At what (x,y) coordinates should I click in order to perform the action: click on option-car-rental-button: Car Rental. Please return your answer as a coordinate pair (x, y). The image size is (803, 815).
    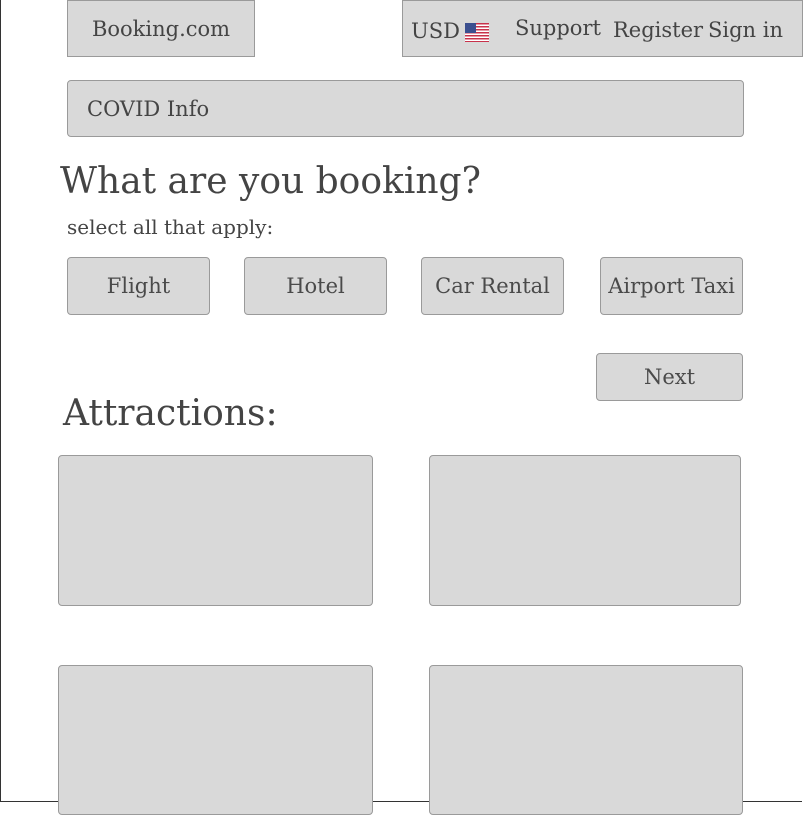
    Looking at the image, I should click on (492, 286).